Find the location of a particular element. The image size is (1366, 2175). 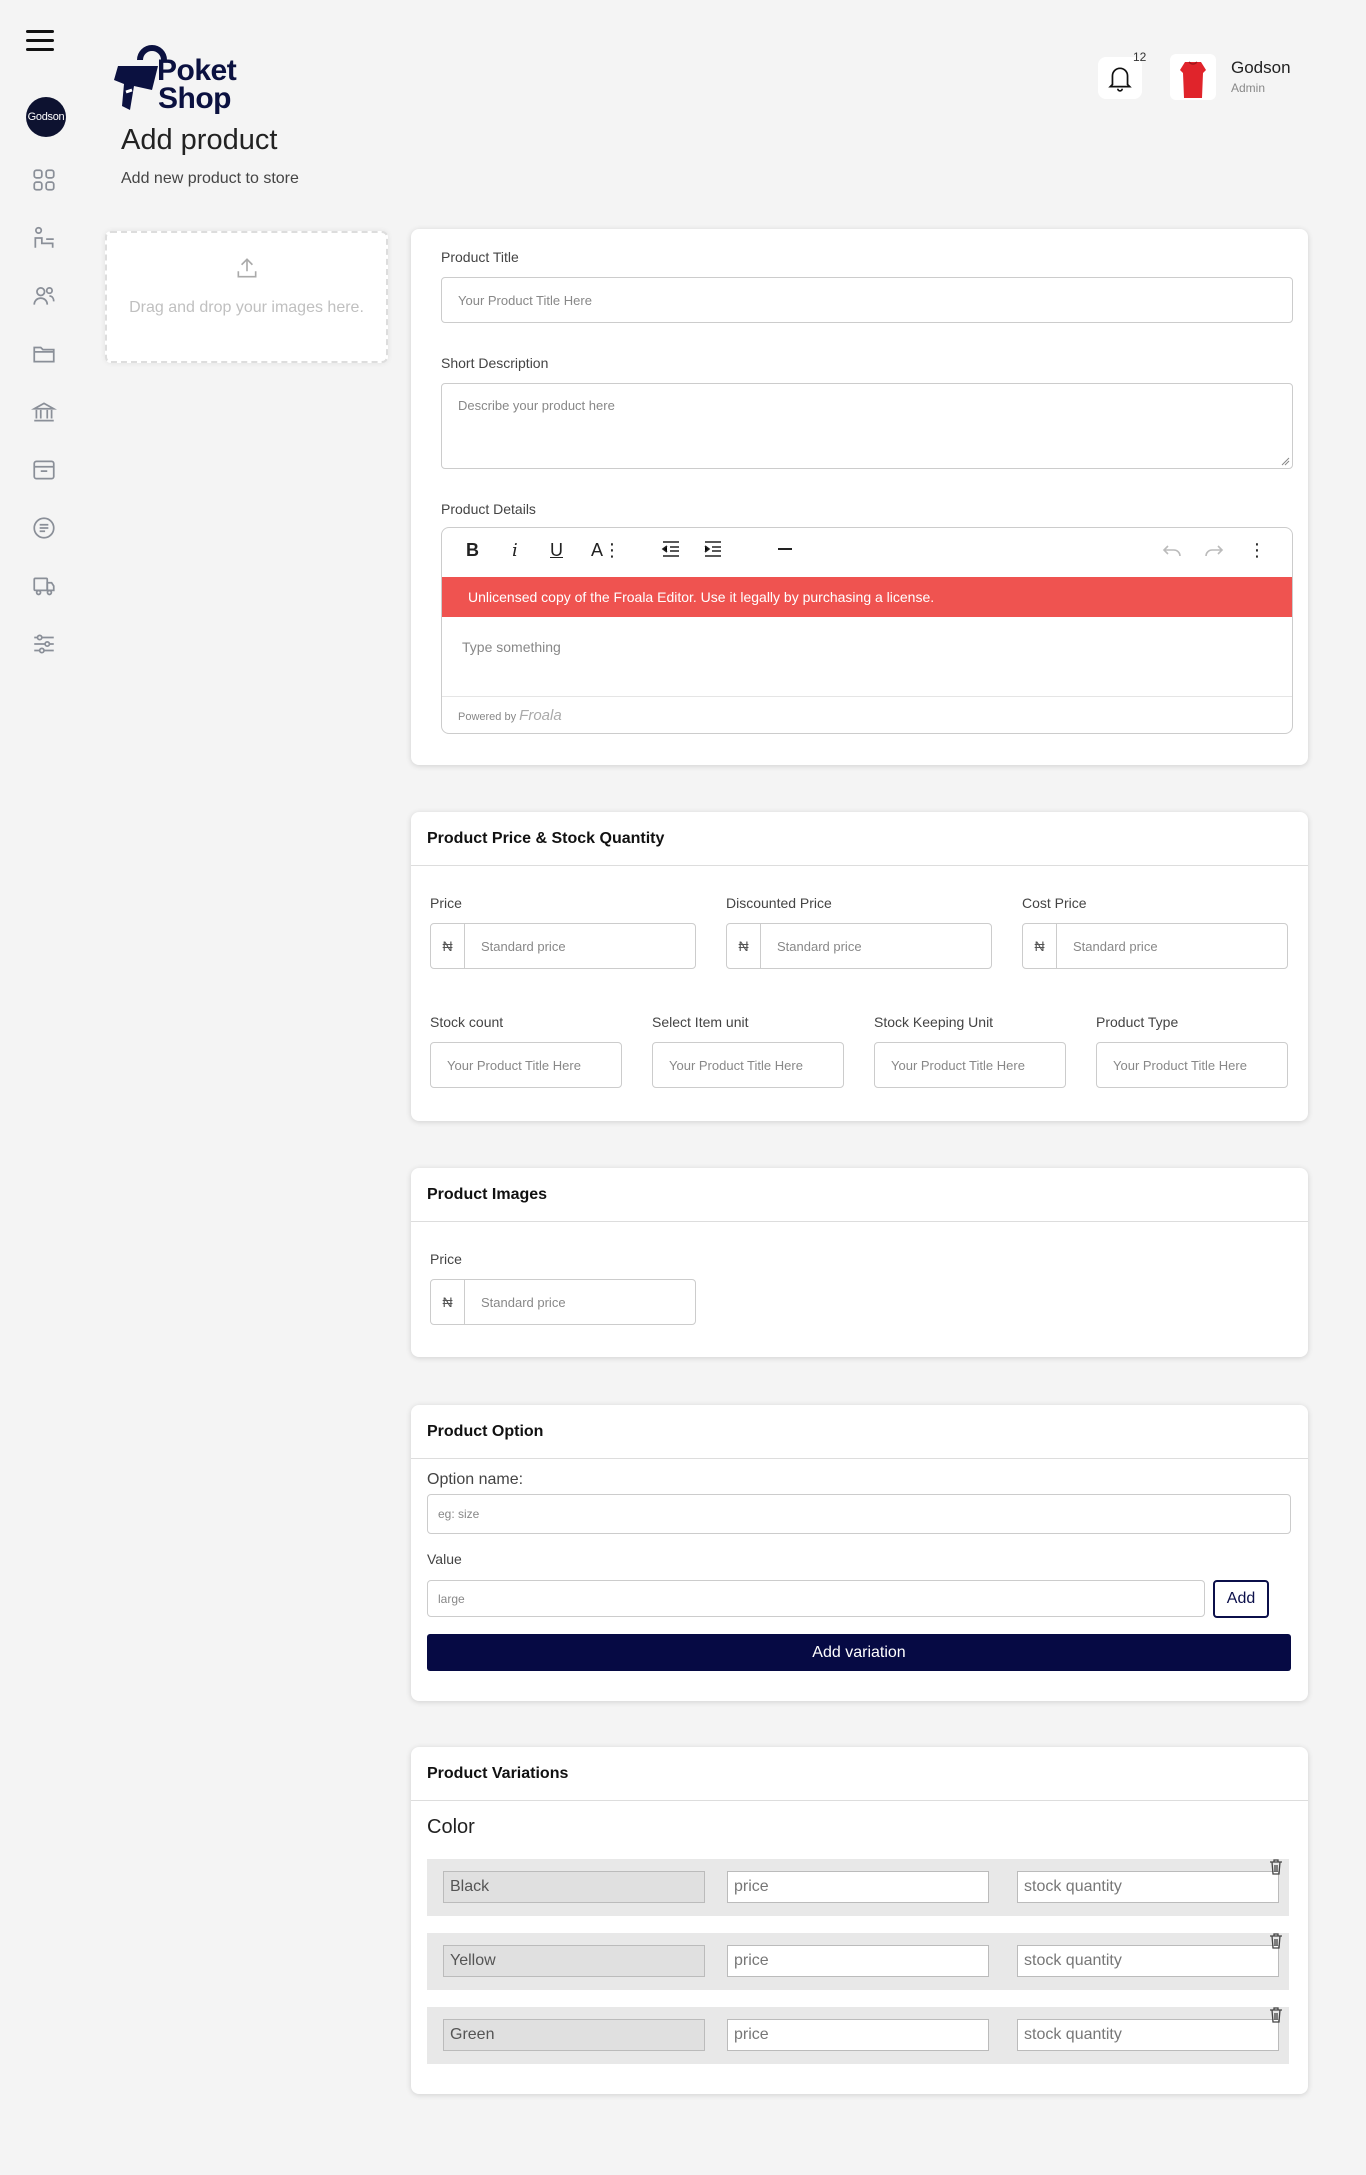

product-title-input: Your Product Title Here is located at coordinates (867, 300).